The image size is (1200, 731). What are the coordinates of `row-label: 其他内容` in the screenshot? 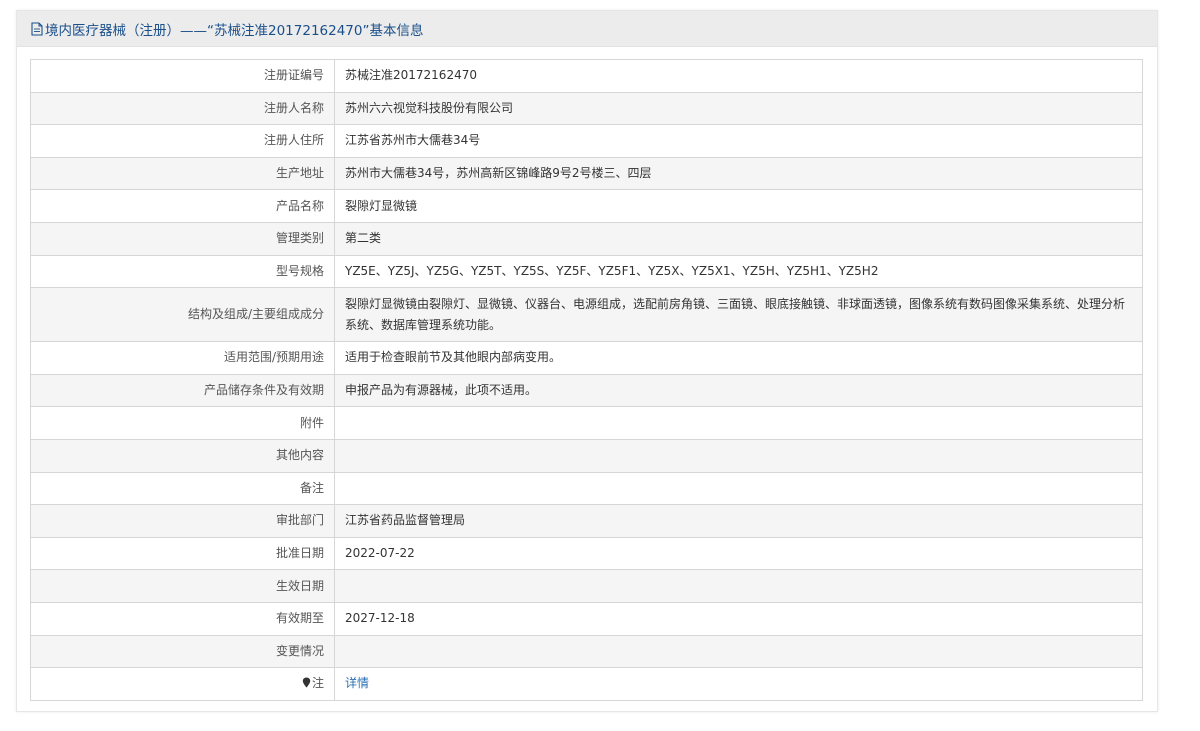 It's located at (182, 455).